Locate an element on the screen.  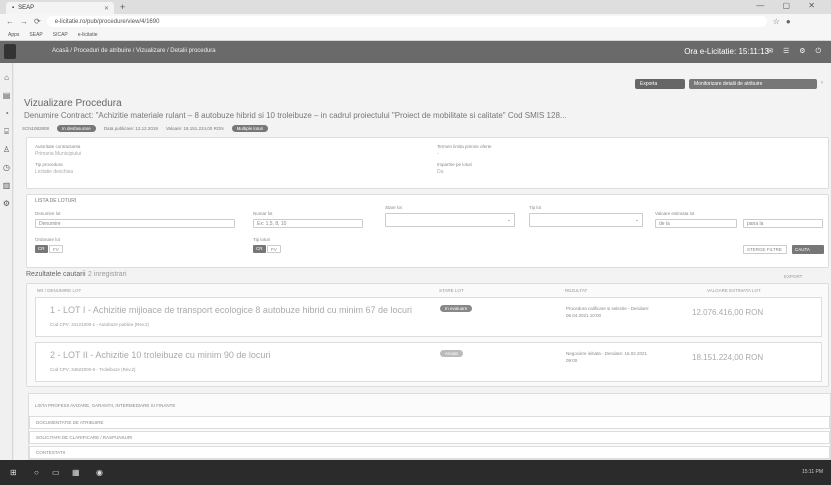
user-icon: ♙ is located at coordinates (6, 149).